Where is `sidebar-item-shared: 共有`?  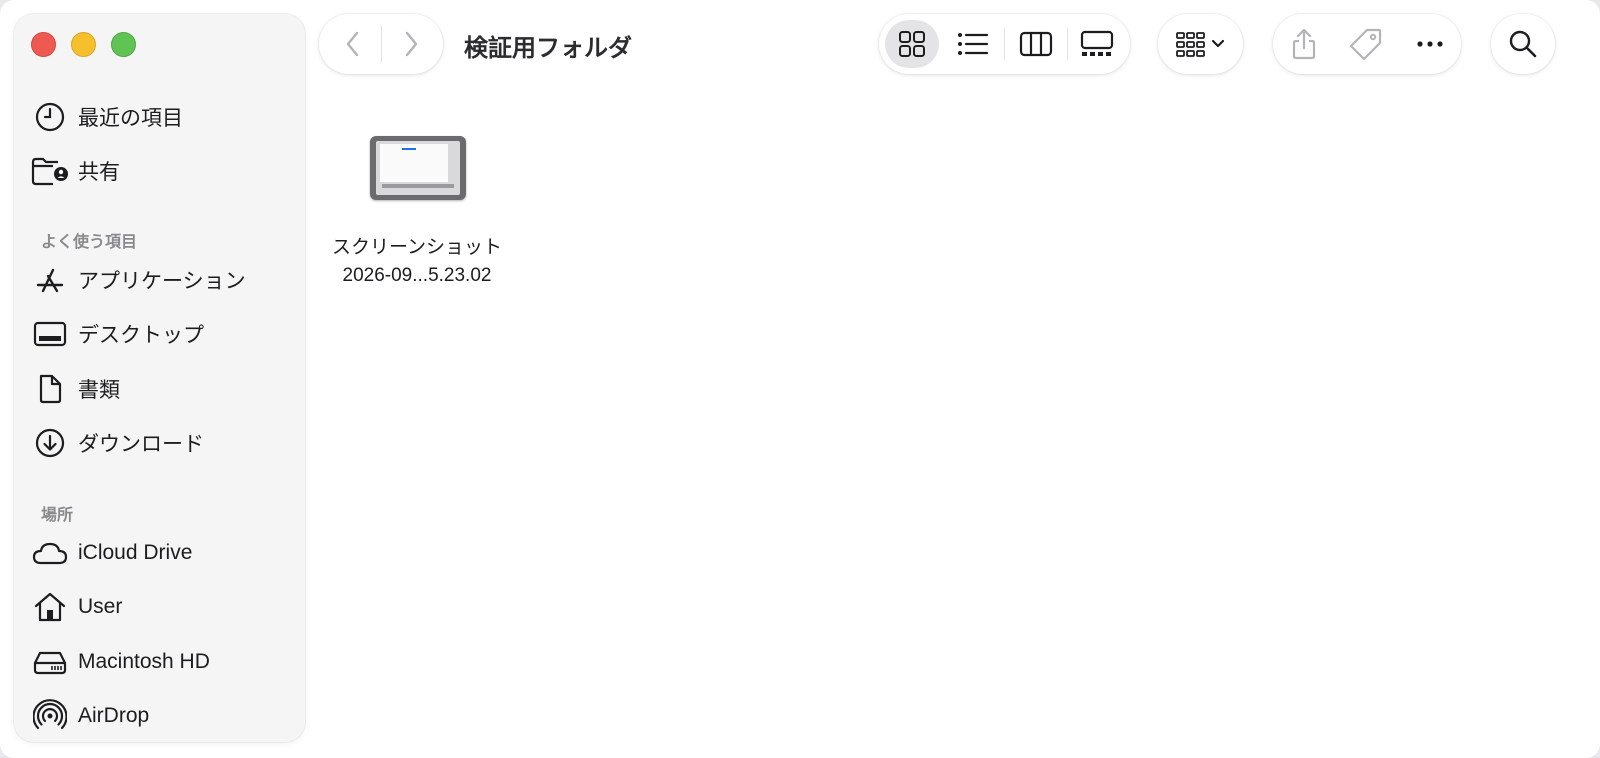 sidebar-item-shared: 共有 is located at coordinates (160, 171).